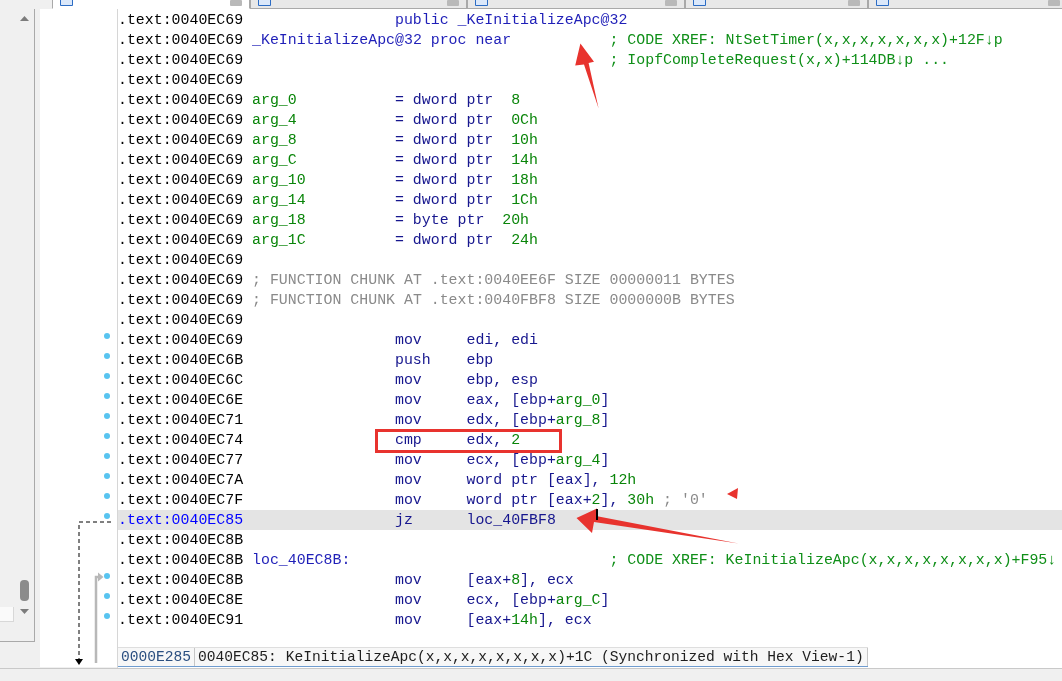  I want to click on scroll-up-icon, so click(24, 18).